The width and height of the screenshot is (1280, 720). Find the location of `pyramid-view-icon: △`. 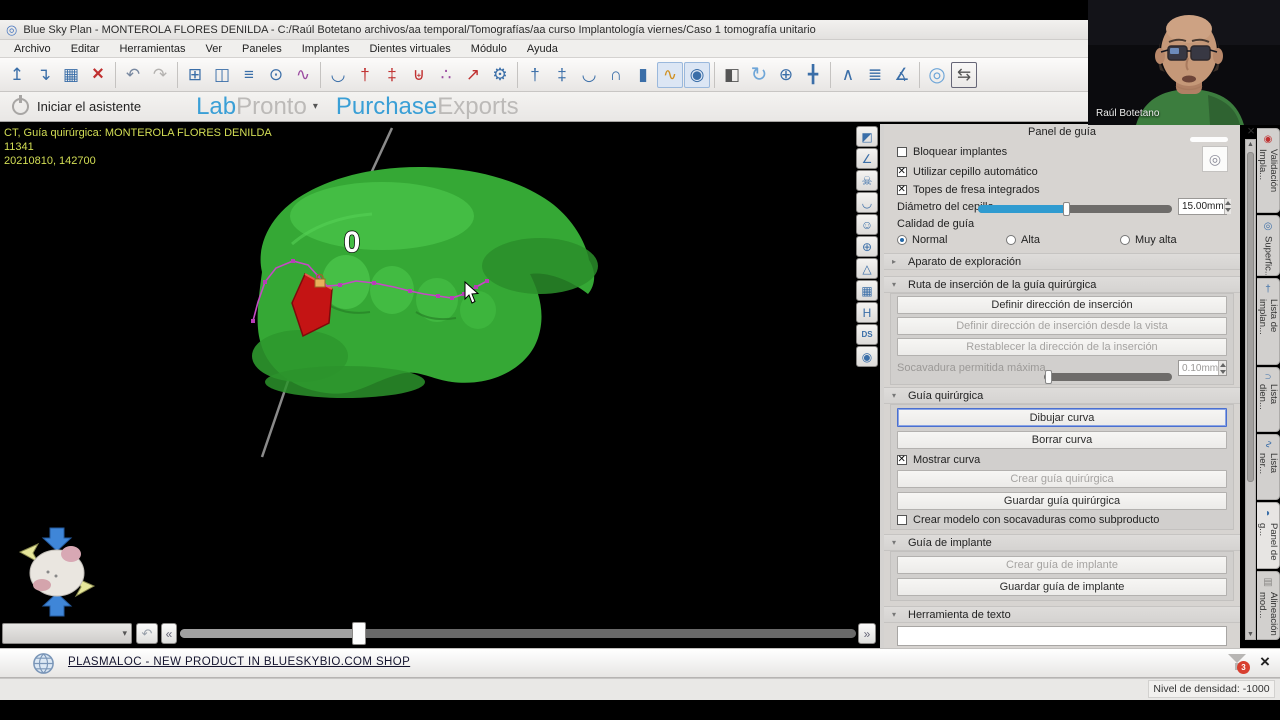

pyramid-view-icon: △ is located at coordinates (867, 268).